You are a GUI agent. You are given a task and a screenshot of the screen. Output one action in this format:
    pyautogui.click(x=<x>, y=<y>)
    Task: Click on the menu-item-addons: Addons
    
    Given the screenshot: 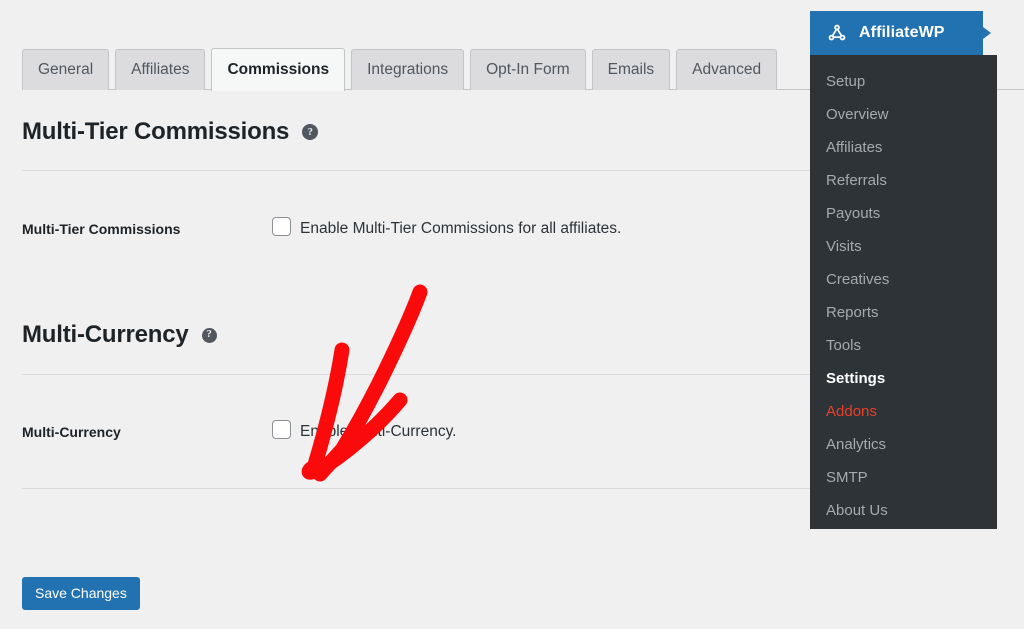 What is the action you would take?
    pyautogui.click(x=903, y=411)
    